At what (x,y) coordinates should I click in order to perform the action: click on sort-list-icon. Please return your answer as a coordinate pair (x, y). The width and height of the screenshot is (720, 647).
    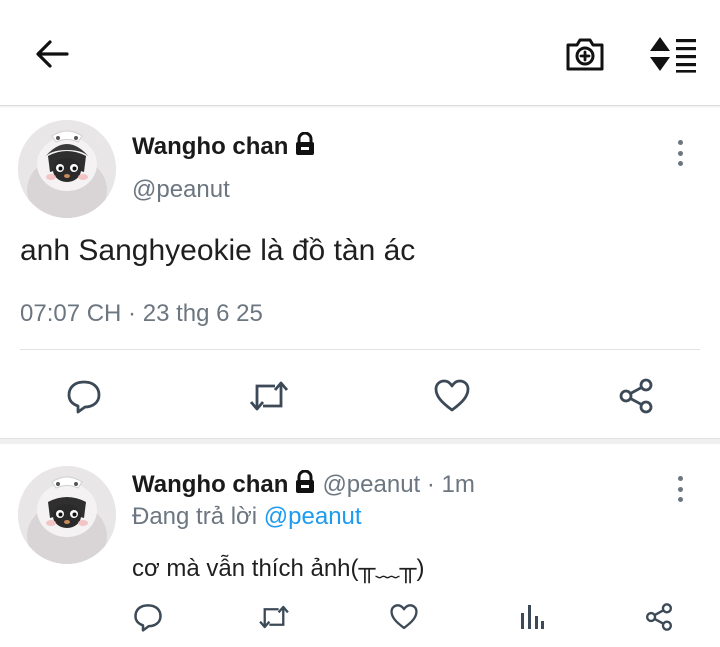
    Looking at the image, I should click on (673, 55).